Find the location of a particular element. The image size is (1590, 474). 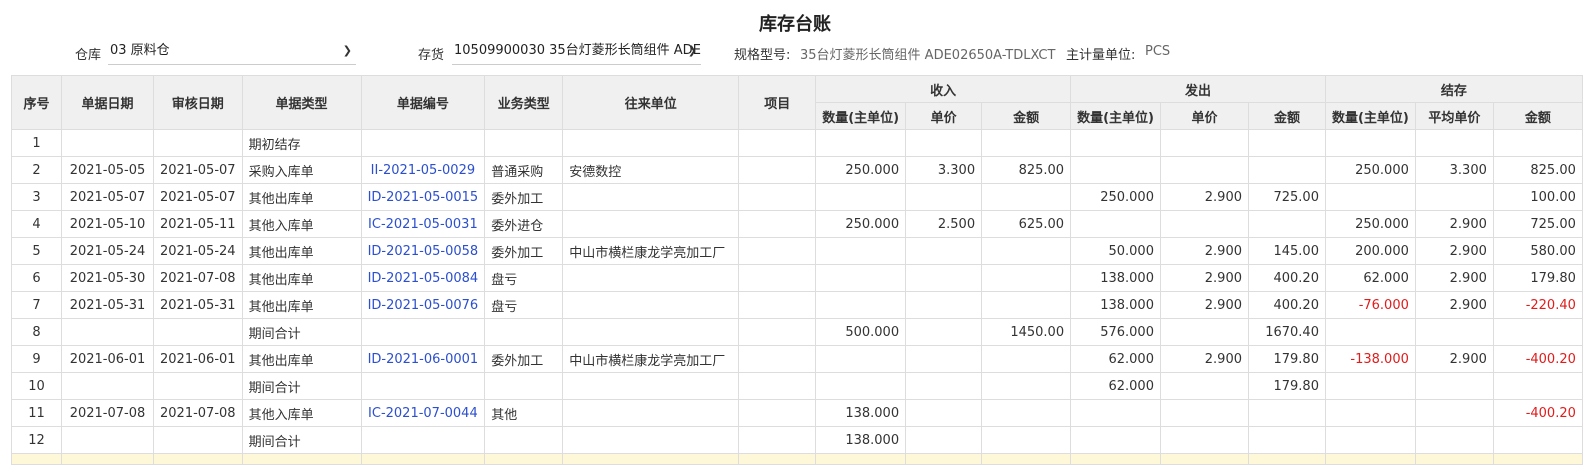

inventory-label: 存货 is located at coordinates (431, 55).